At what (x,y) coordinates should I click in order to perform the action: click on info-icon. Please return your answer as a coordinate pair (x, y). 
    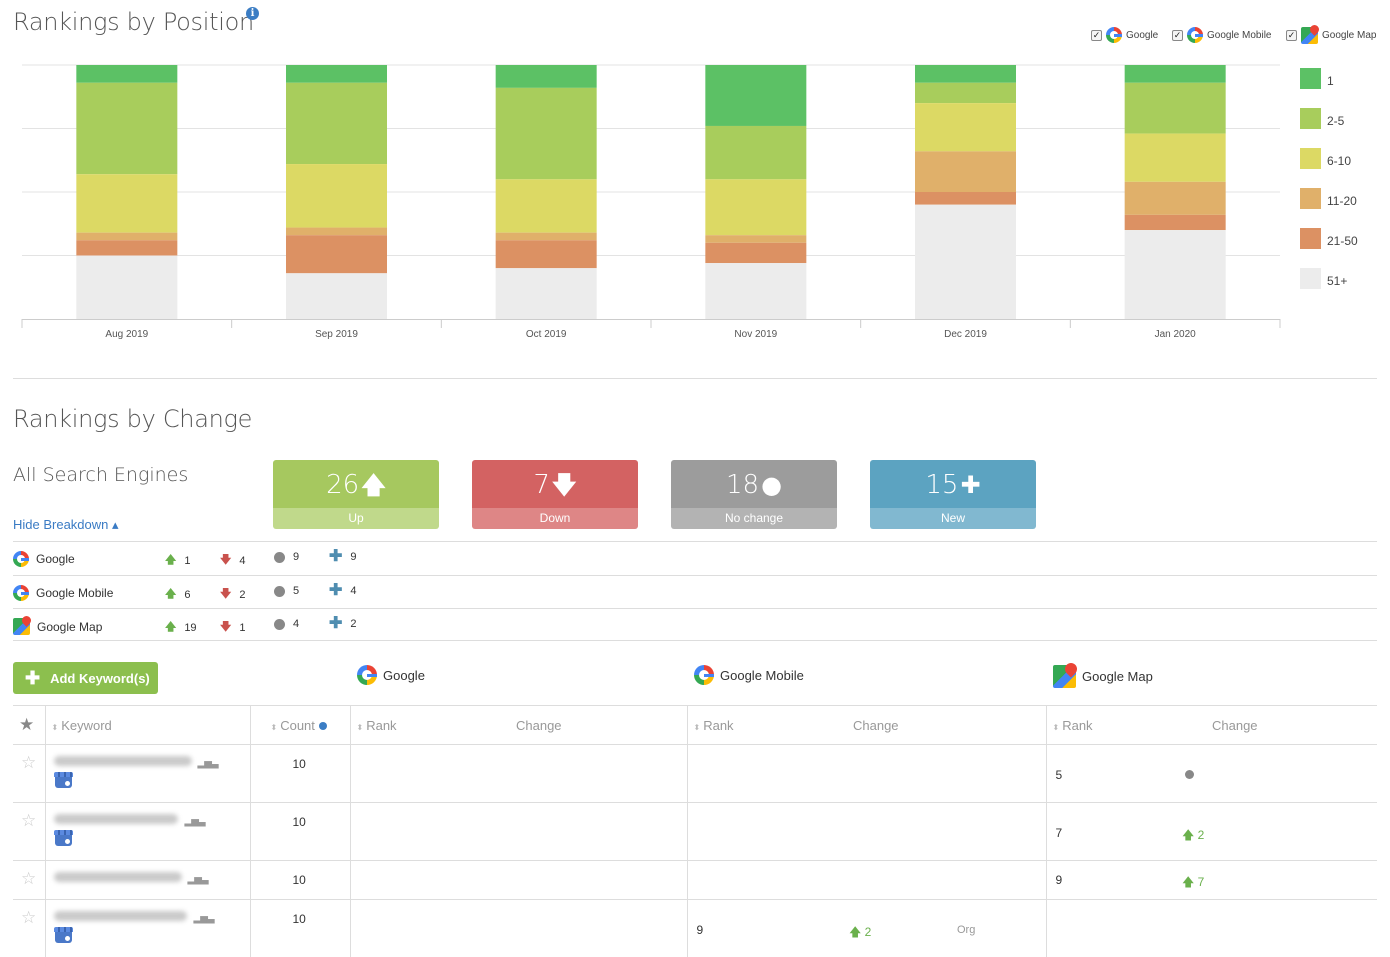
    Looking at the image, I should click on (322, 725).